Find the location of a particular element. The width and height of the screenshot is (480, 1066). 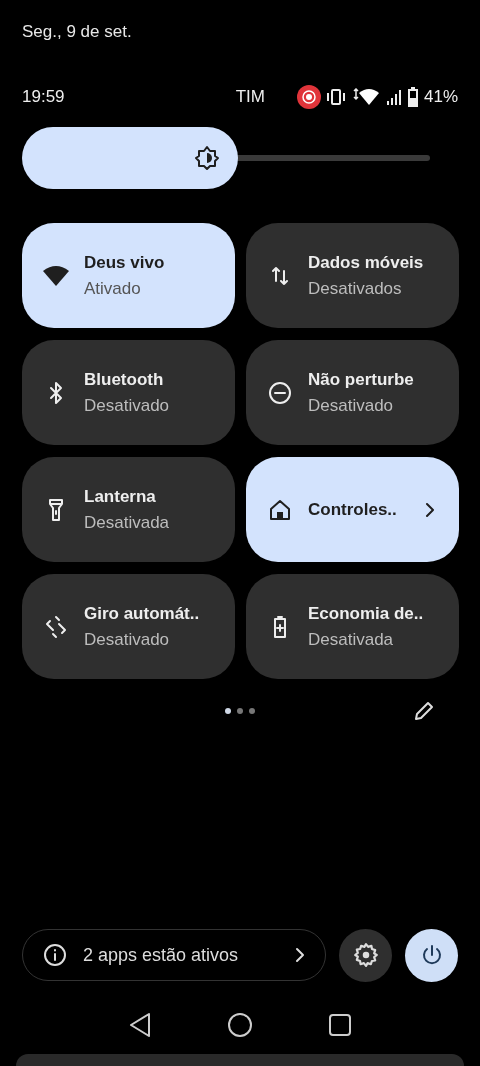

power-button is located at coordinates (431, 955).